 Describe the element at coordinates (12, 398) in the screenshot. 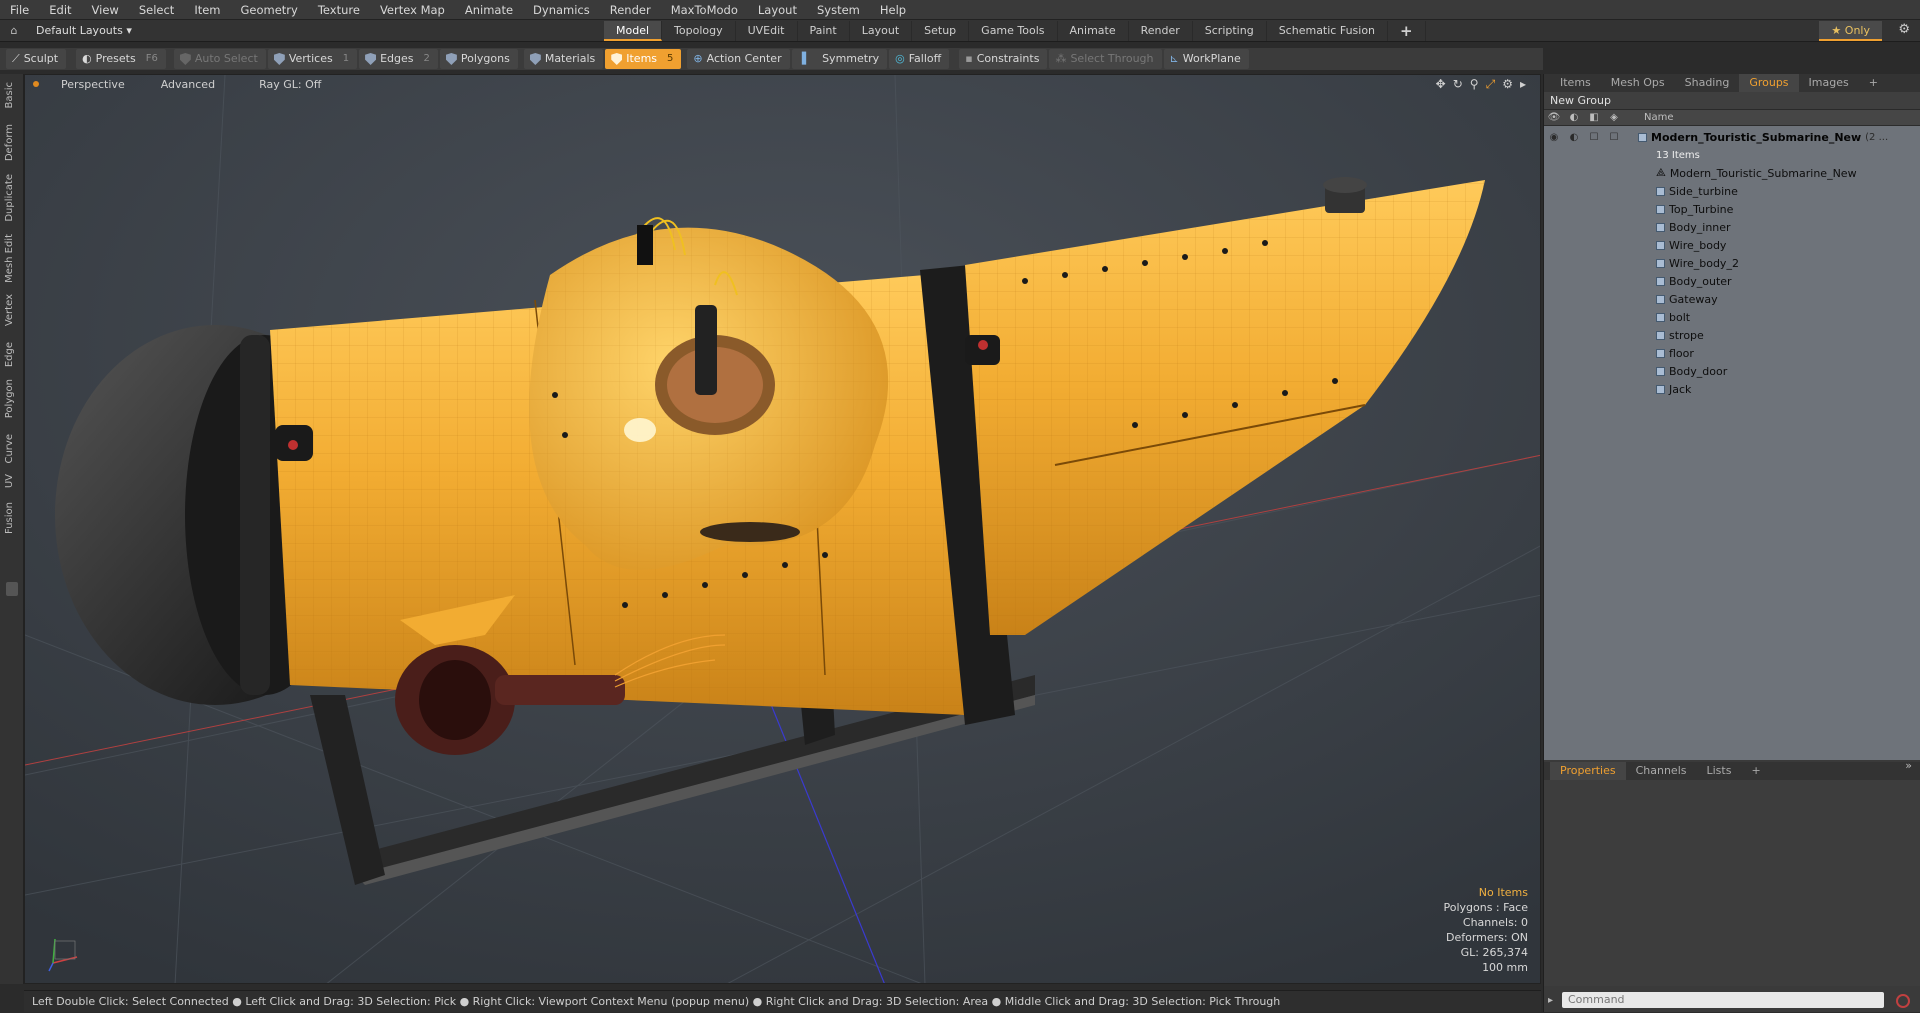

I see `tab-polygon: Polygon` at that location.